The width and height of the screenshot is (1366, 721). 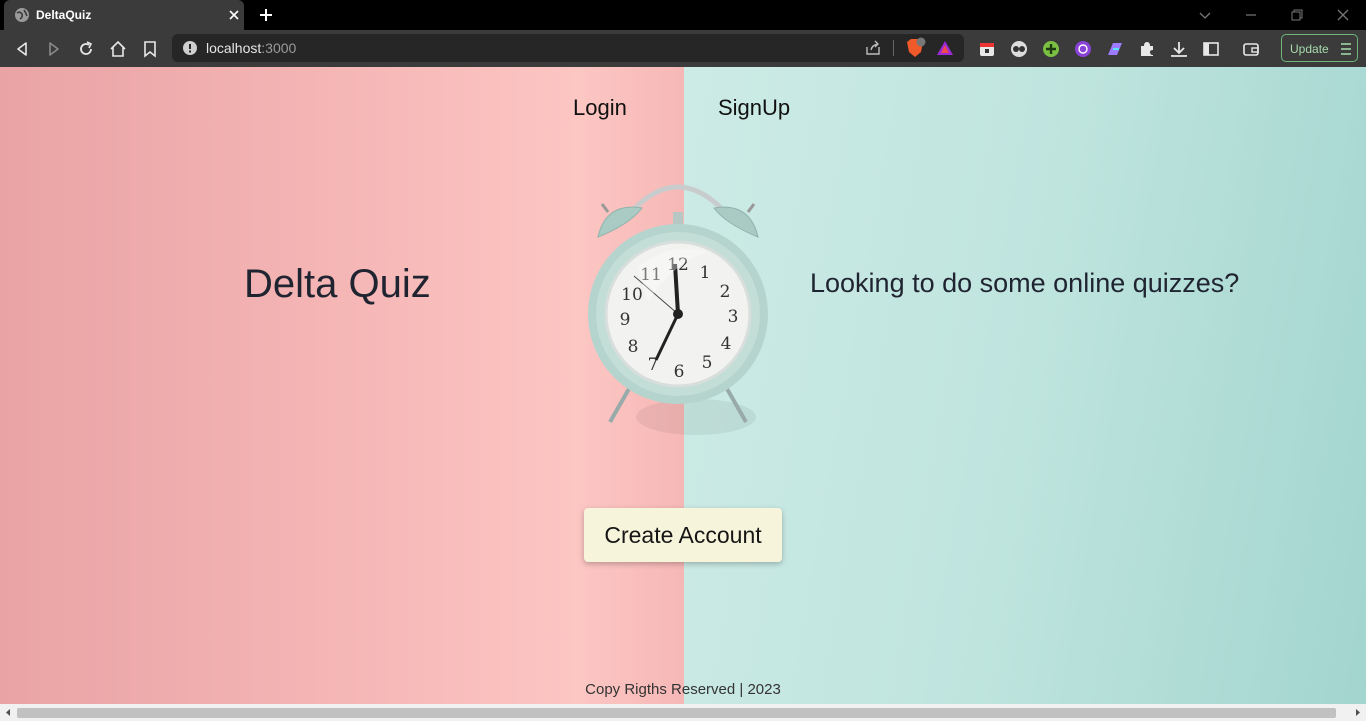 What do you see at coordinates (707, 363) in the screenshot?
I see `clock-numeral: 5` at bounding box center [707, 363].